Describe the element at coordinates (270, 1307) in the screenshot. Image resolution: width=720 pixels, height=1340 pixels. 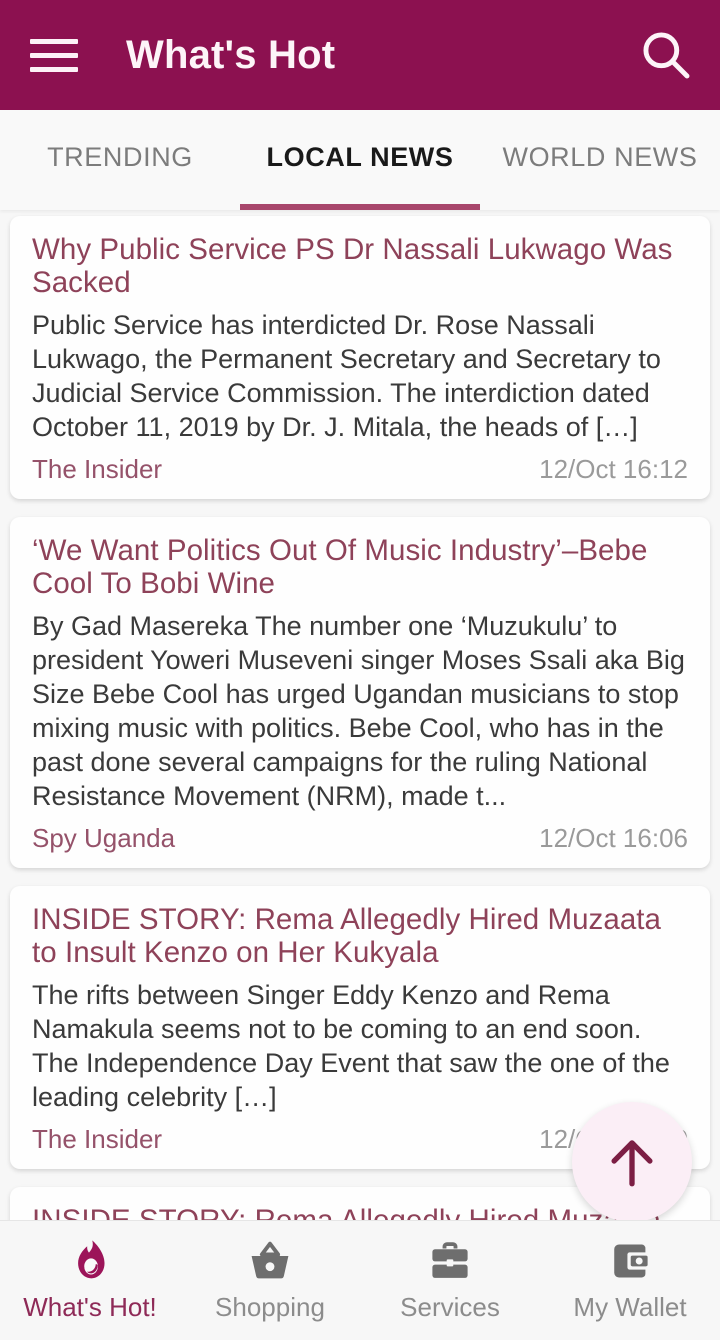
I see `nav-label: Shopping` at that location.